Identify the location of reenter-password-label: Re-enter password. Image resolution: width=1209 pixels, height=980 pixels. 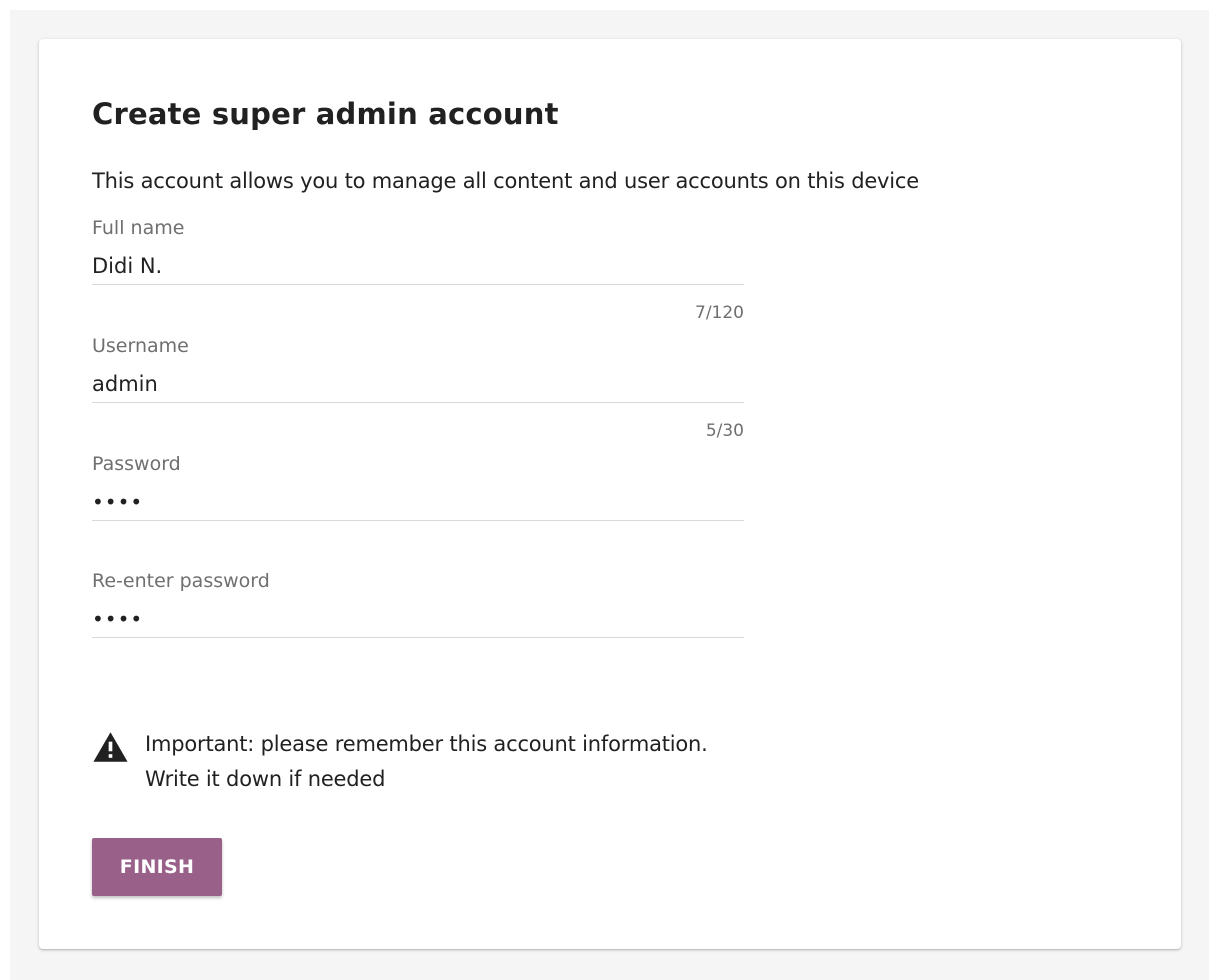
(181, 581).